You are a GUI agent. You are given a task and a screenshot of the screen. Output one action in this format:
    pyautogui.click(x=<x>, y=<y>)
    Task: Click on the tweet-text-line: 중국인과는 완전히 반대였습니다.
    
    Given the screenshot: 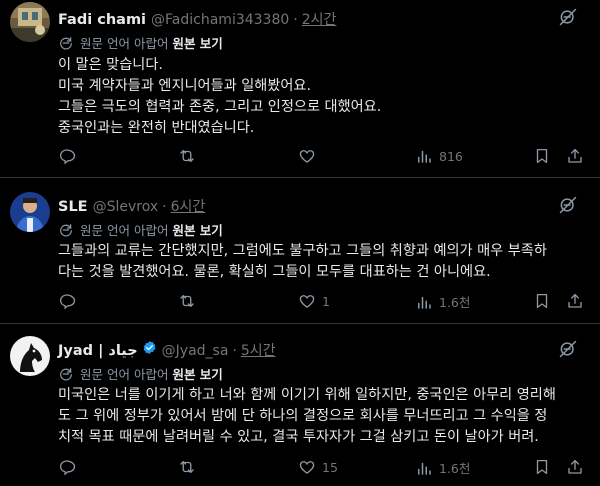 What is the action you would take?
    pyautogui.click(x=156, y=128)
    